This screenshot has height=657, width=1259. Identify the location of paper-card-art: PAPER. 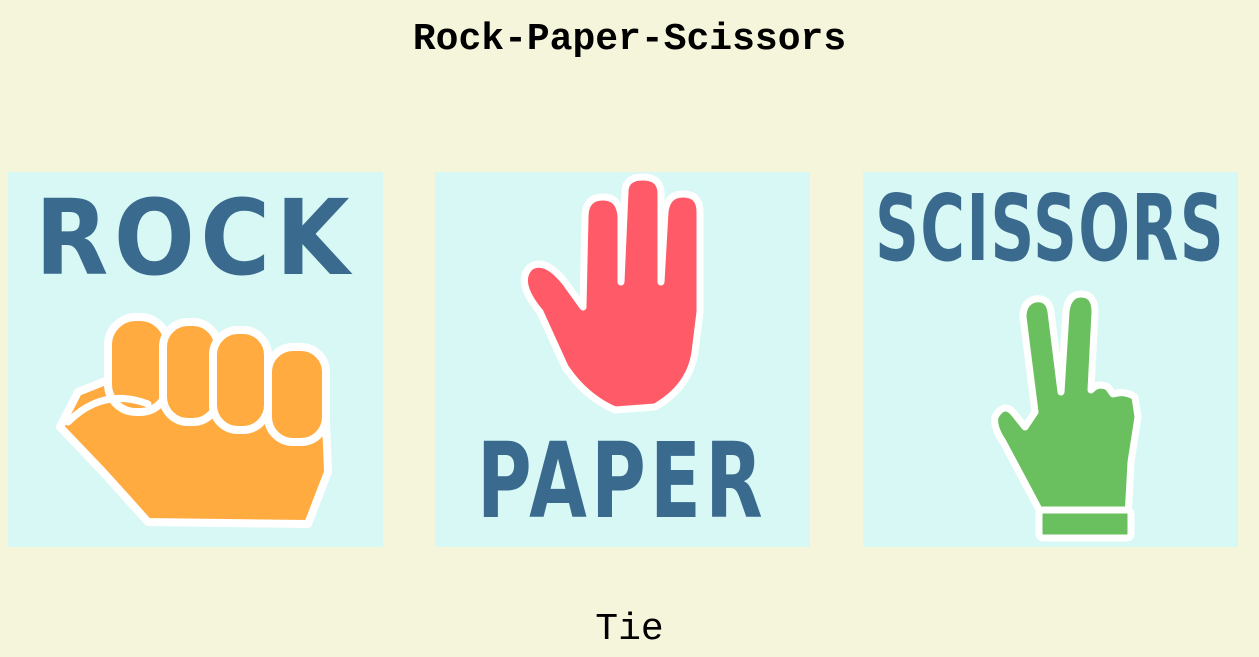
(622, 357).